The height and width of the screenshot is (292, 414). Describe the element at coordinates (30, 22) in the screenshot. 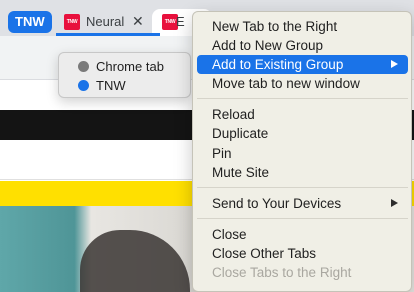

I see `tab-group-chip: TNW` at that location.